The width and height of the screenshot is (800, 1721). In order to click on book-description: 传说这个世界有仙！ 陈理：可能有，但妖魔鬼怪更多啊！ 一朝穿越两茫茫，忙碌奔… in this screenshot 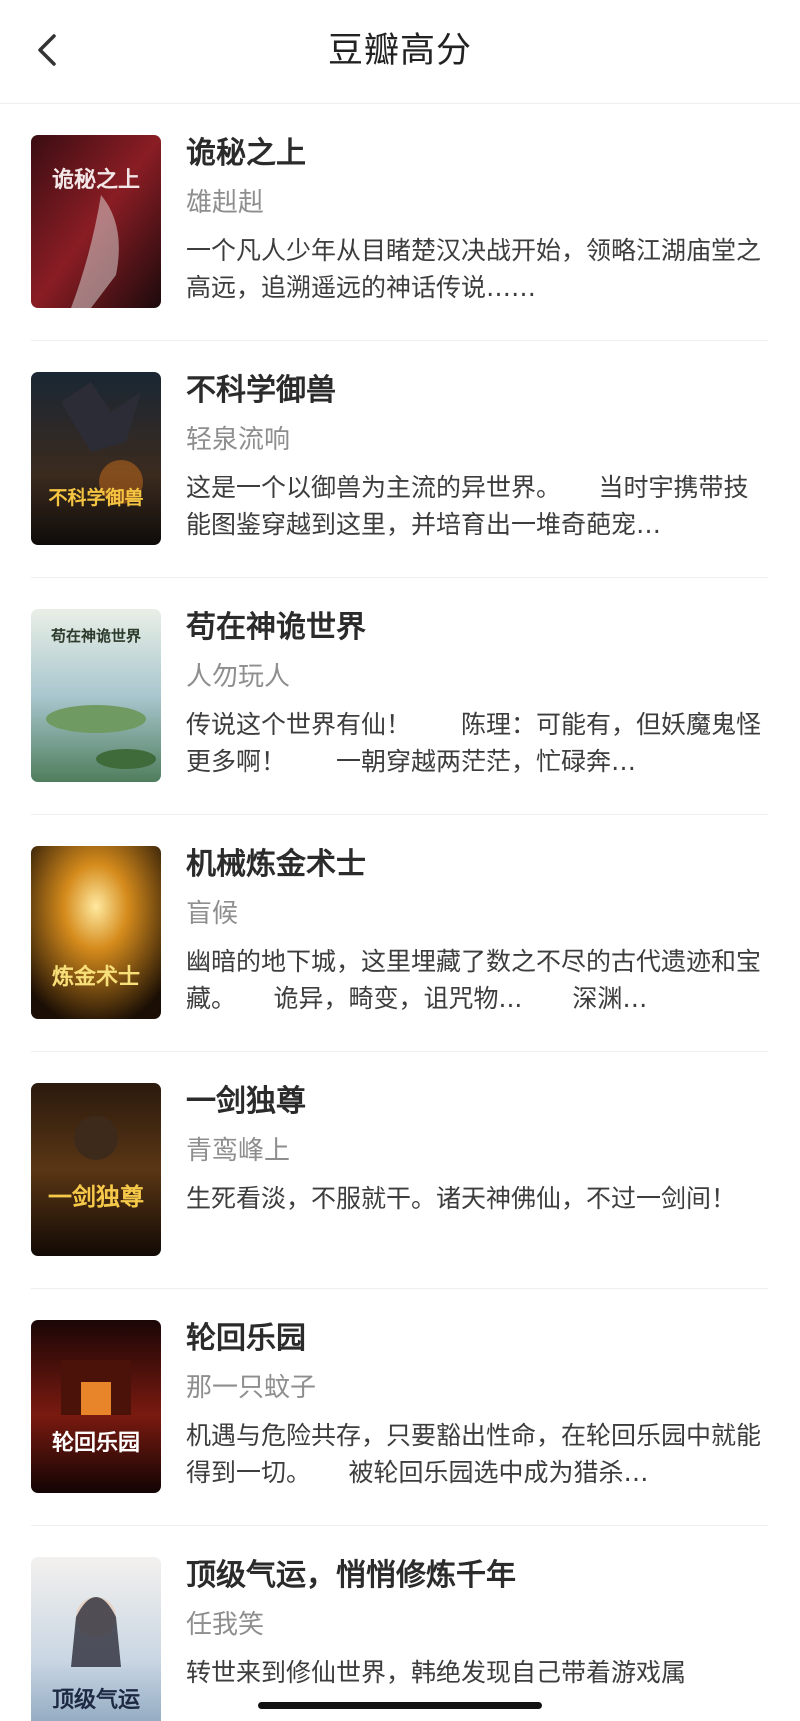, I will do `click(474, 743)`.